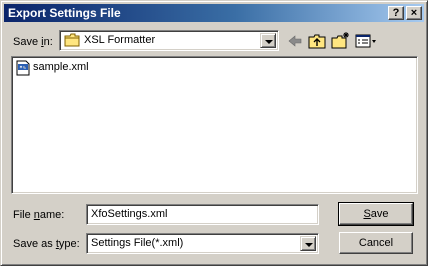 The height and width of the screenshot is (266, 428). Describe the element at coordinates (120, 40) in the screenshot. I see `save-in-value: XSL Formatter` at that location.